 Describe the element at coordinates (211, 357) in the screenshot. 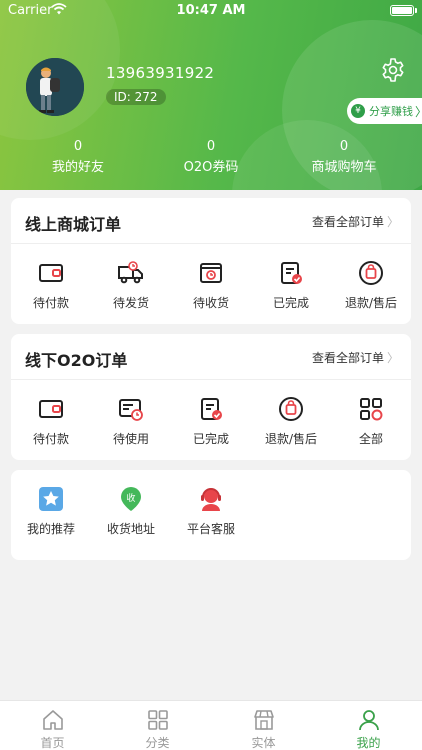

I see `offline-orders-header: 线下O2O订单 查看全部订单〉` at that location.